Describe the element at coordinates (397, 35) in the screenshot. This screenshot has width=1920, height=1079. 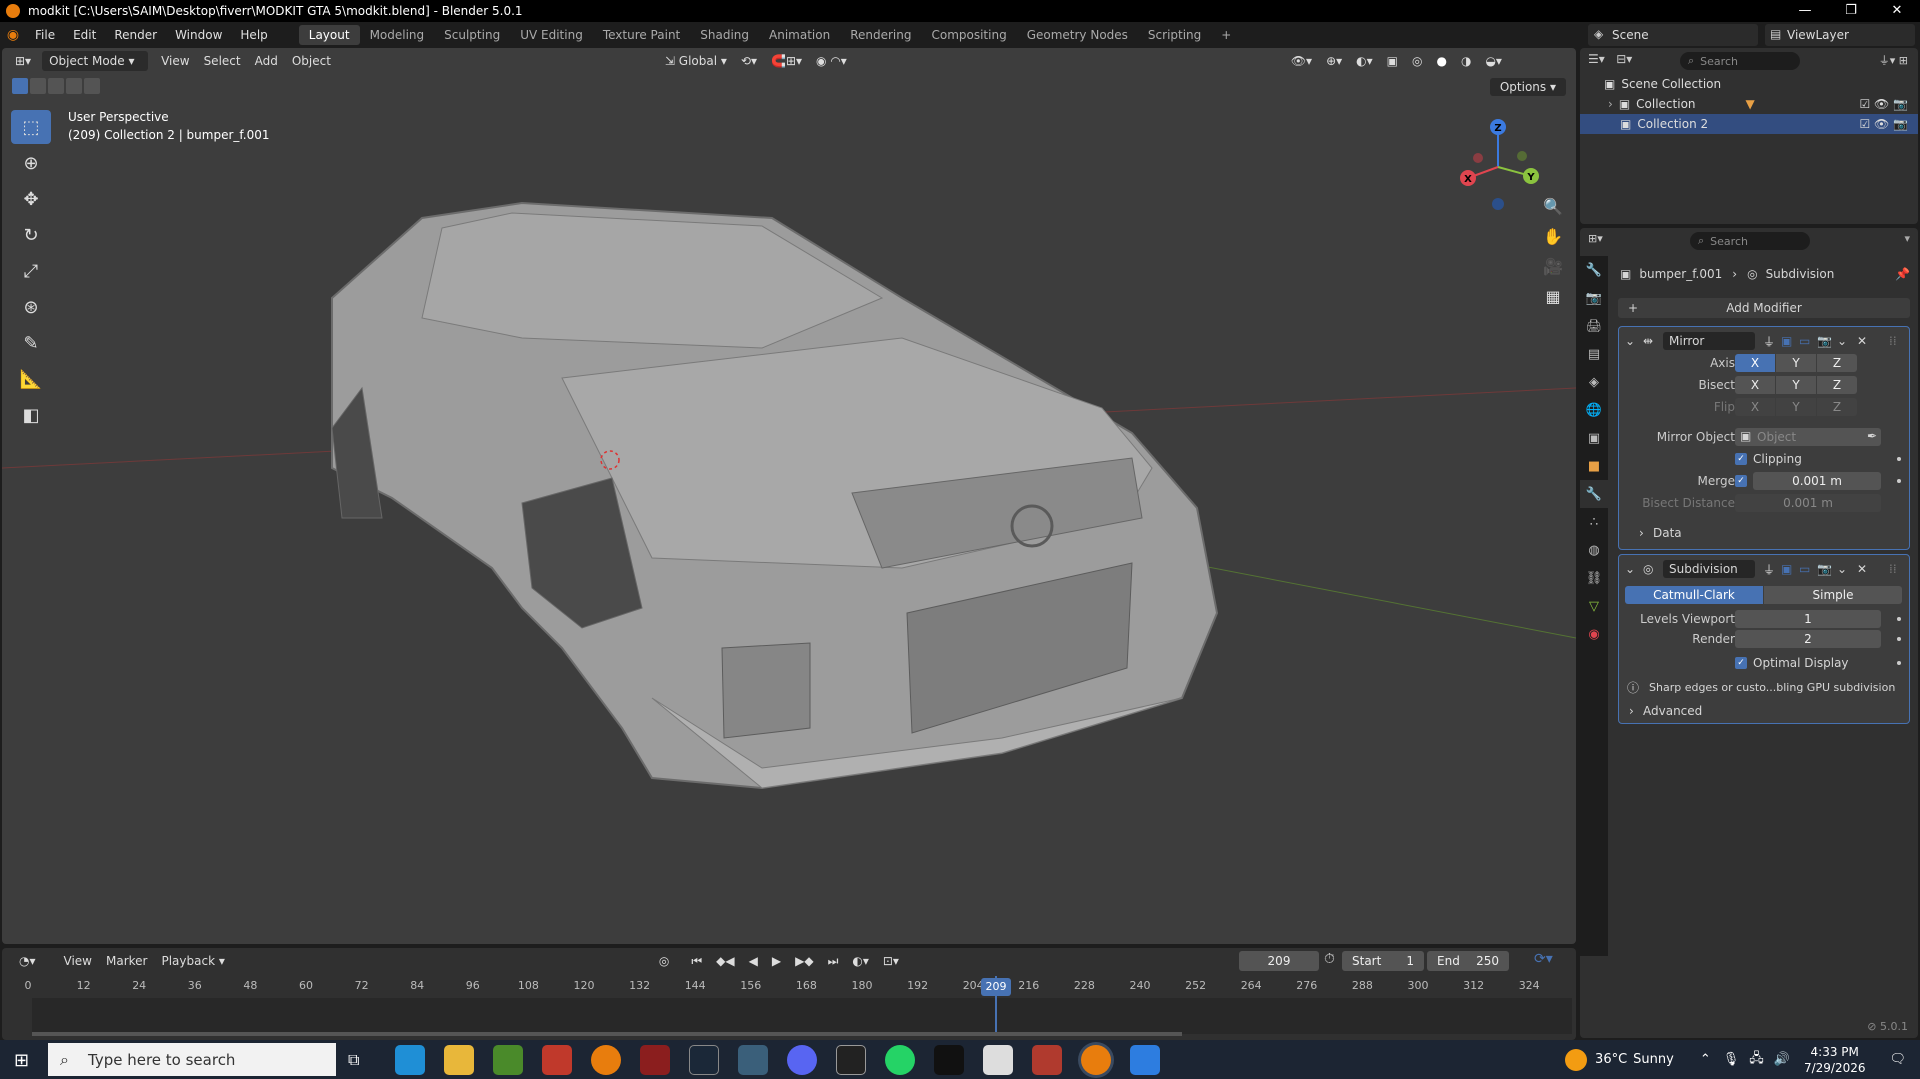
I see `tab-modeling: Modeling` at that location.